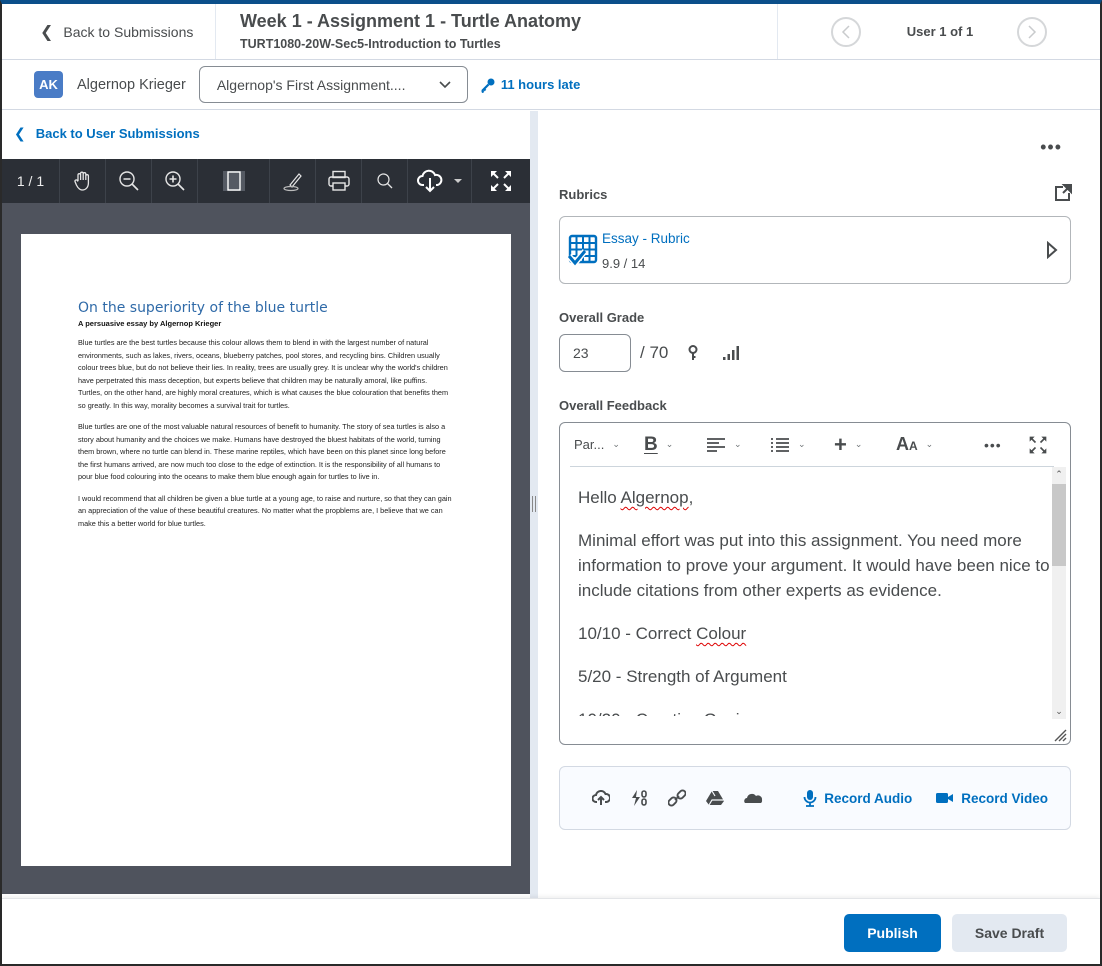 The width and height of the screenshot is (1102, 966). What do you see at coordinates (992, 798) in the screenshot?
I see `record-video-button: Record Video` at bounding box center [992, 798].